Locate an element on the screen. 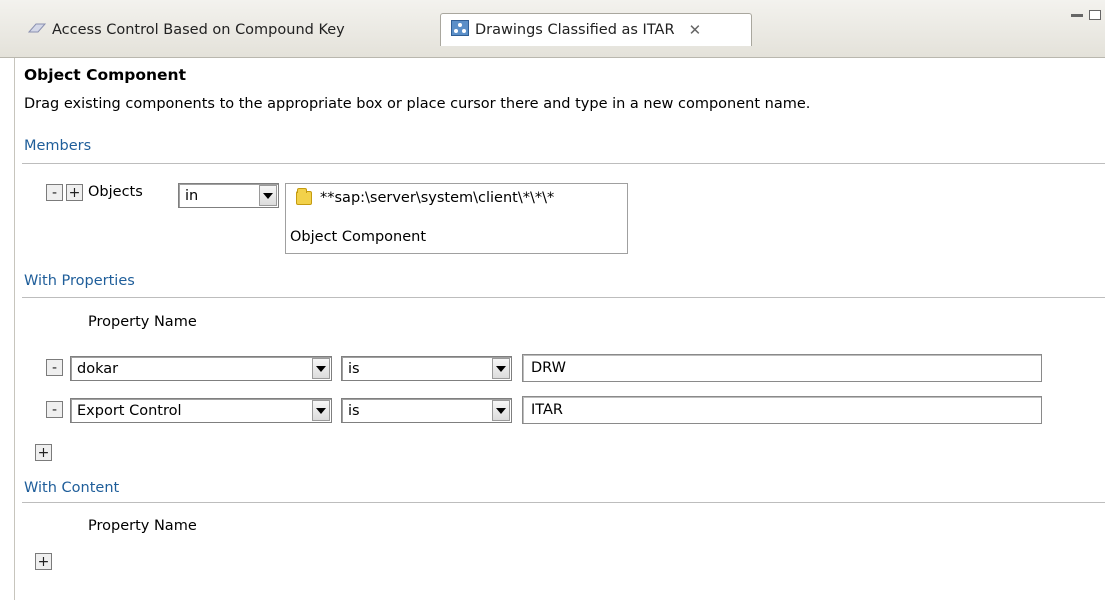 The image size is (1105, 600). property-name-value: Export Control is located at coordinates (129, 410).